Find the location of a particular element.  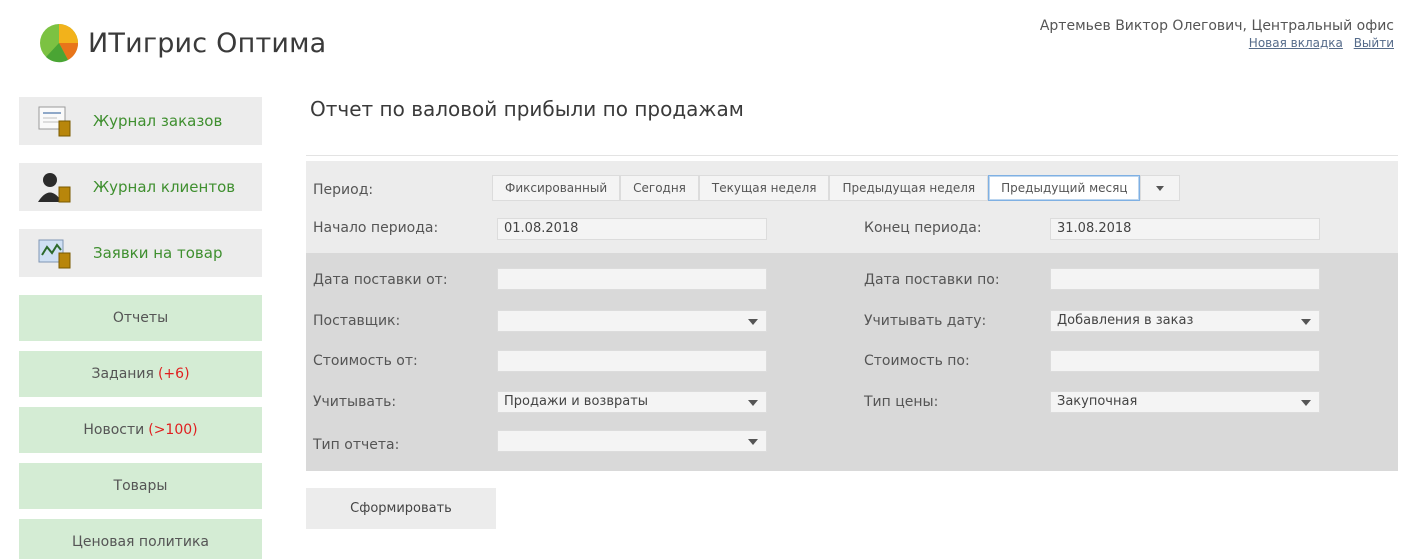

chevron-down-icon is located at coordinates (1160, 188).